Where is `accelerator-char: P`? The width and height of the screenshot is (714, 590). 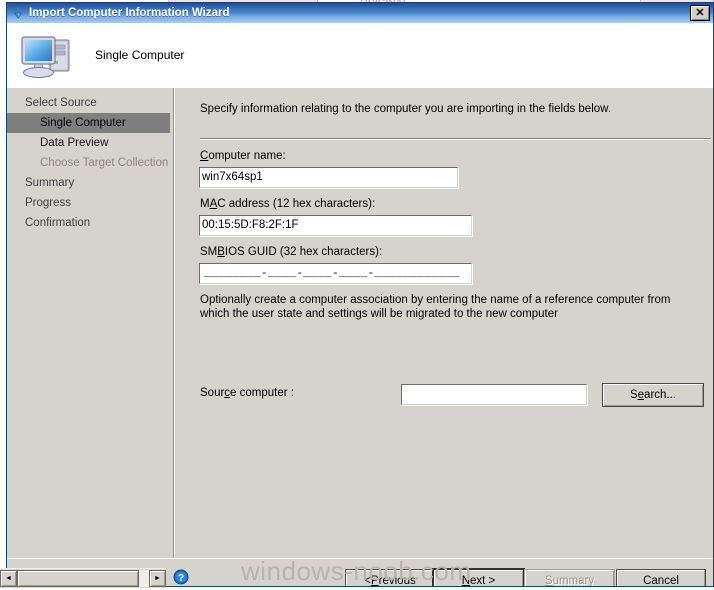 accelerator-char: P is located at coordinates (374, 581).